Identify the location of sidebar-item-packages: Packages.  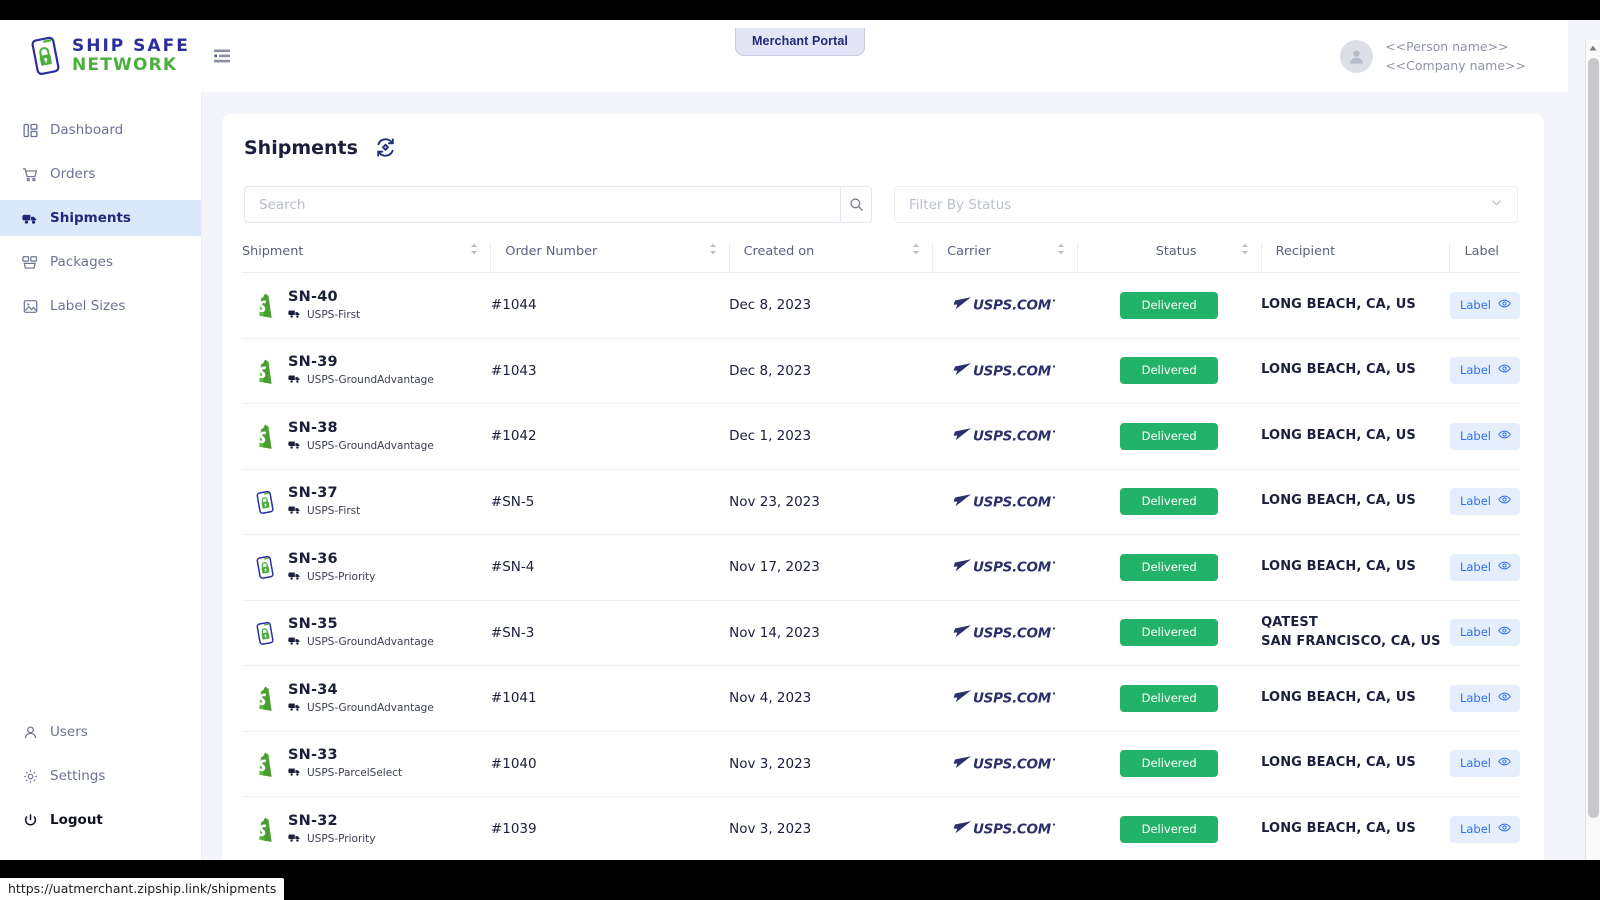
(100, 262).